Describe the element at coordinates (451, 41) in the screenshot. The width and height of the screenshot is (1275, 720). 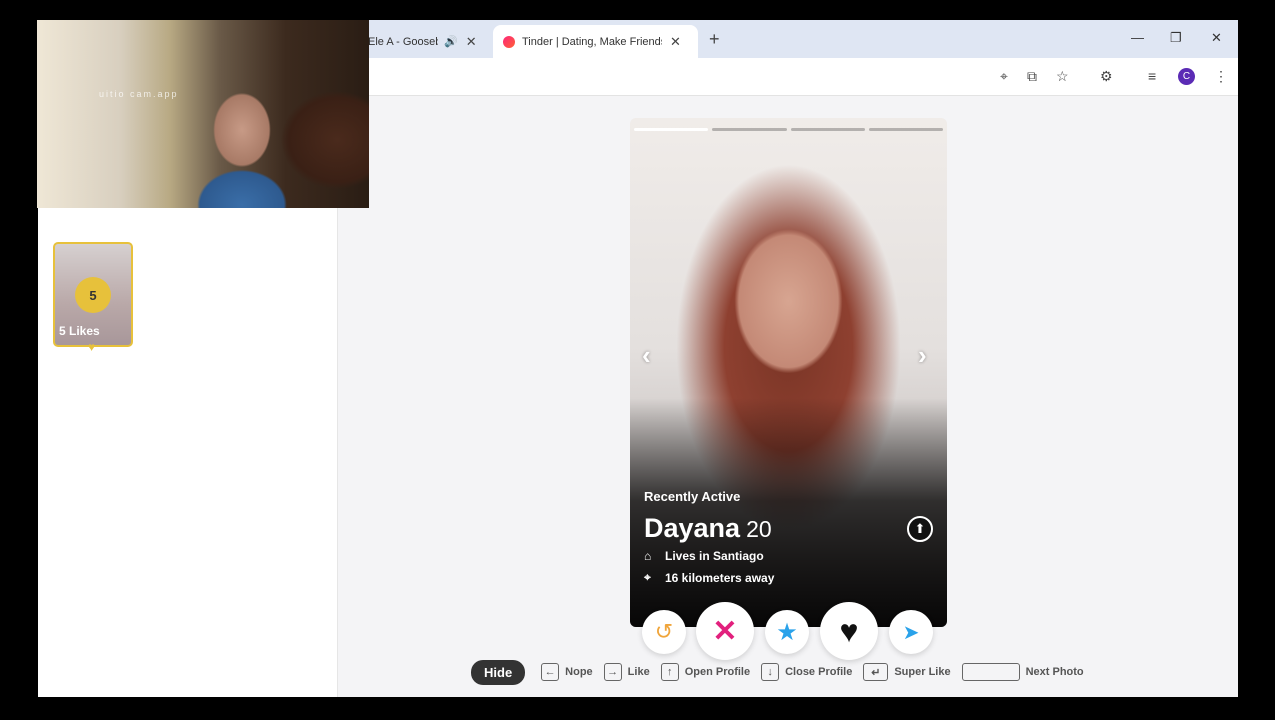
I see `speaker-icon: 🔊` at that location.